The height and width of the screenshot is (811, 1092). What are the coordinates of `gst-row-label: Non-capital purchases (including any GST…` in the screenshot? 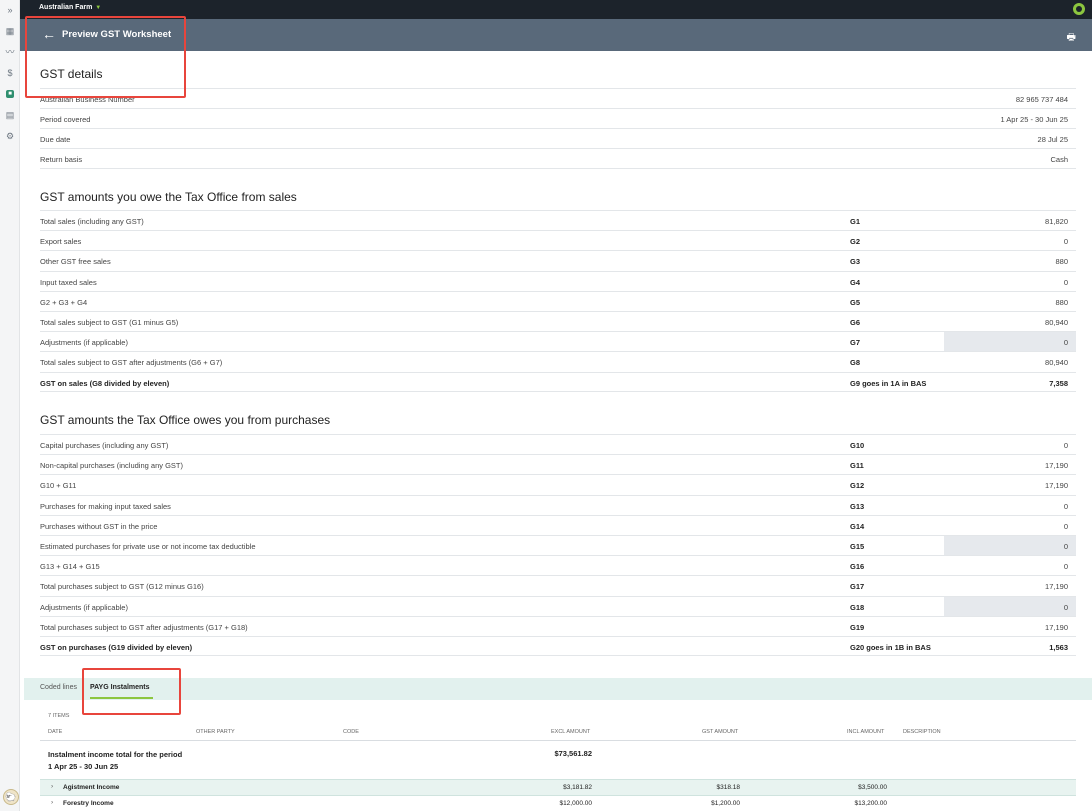 It's located at (111, 466).